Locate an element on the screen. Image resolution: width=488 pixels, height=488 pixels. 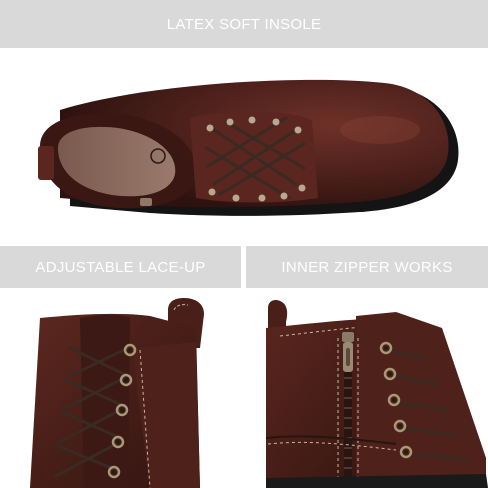
feature-label-zipper: INNER ZIPPER WORKS is located at coordinates (367, 267).